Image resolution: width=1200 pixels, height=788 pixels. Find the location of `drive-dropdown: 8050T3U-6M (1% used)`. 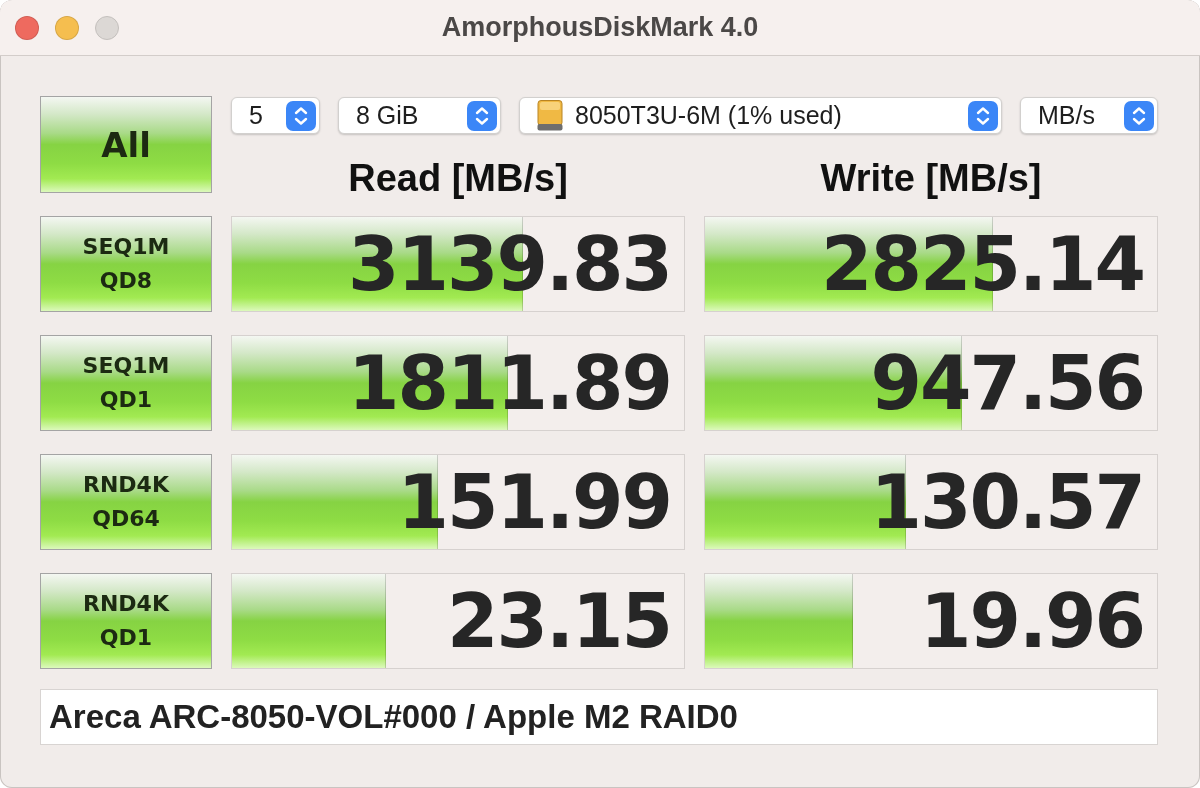

drive-dropdown: 8050T3U-6M (1% used) is located at coordinates (760, 115).